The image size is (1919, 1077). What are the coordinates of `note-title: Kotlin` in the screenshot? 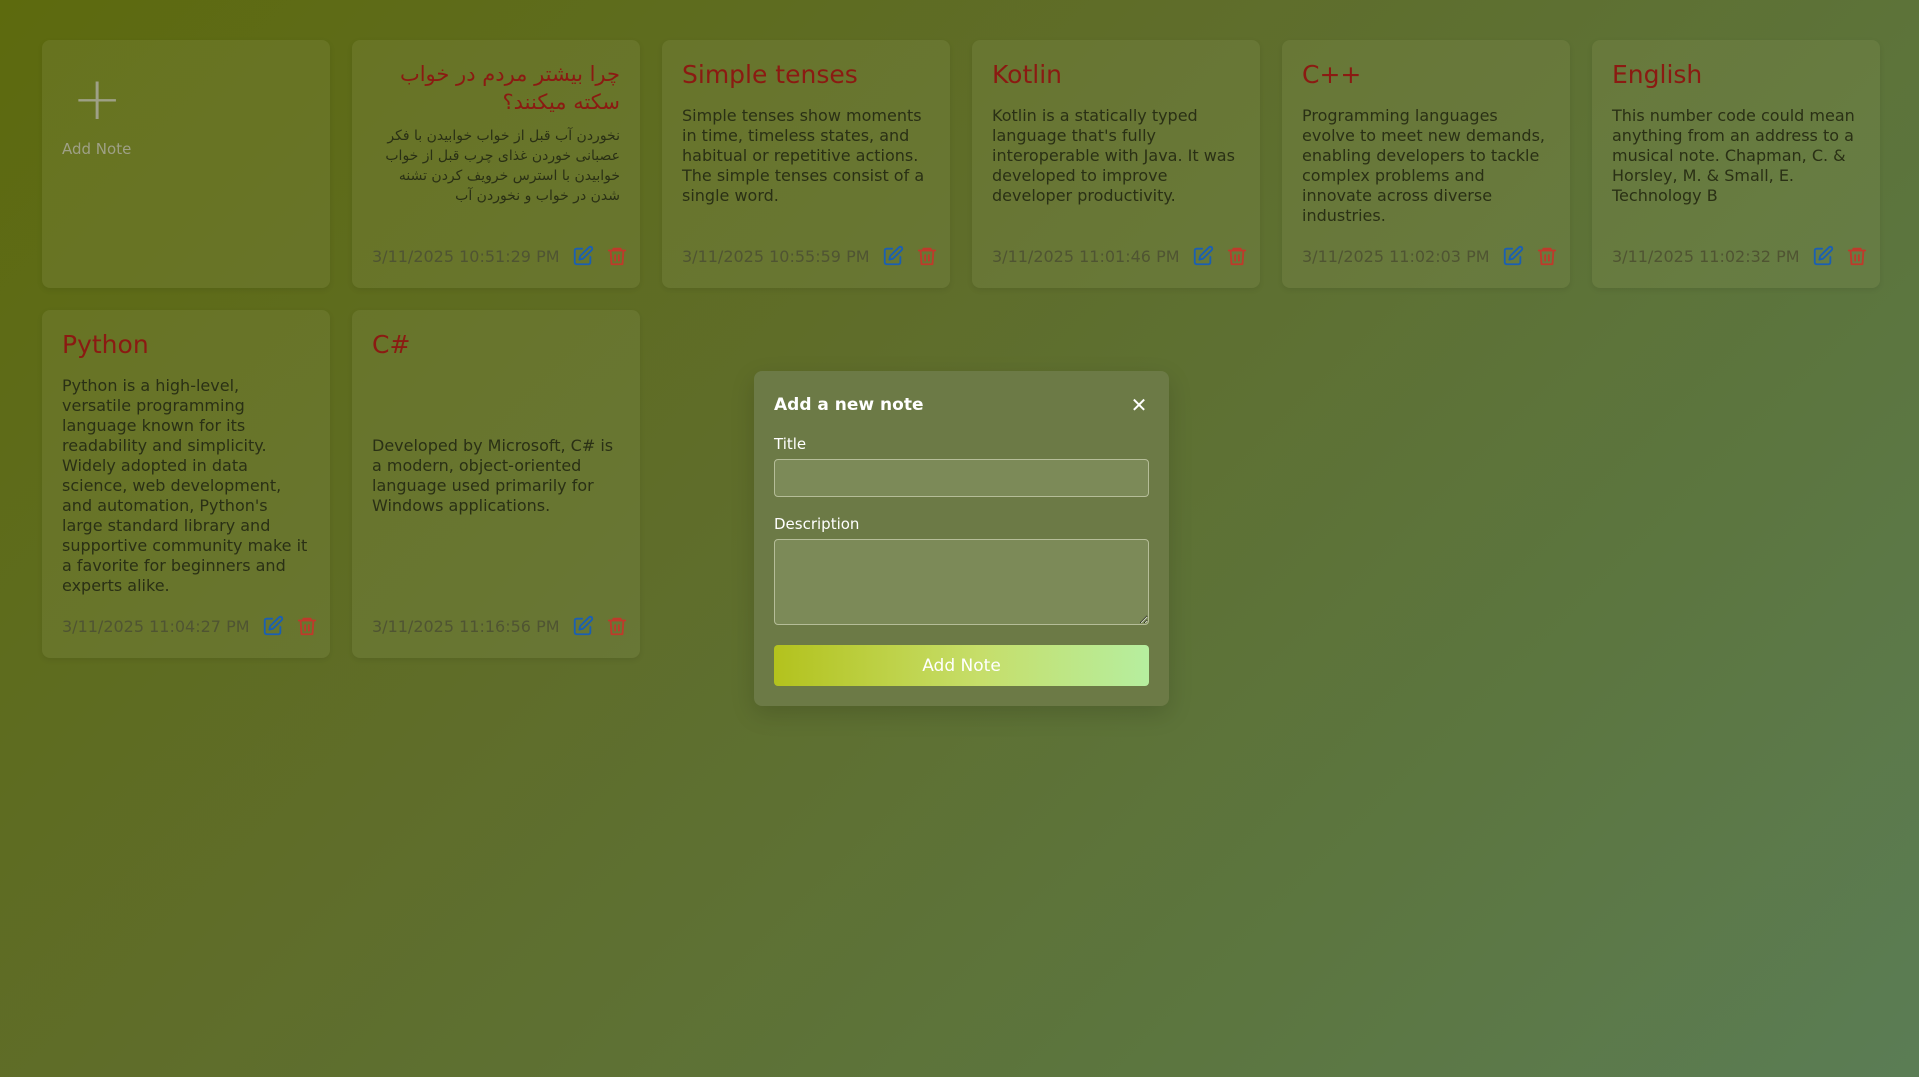 It's located at (1027, 74).